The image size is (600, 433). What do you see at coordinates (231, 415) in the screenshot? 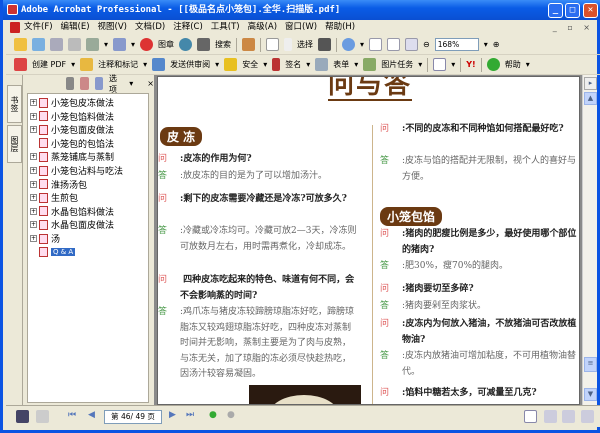
I see `go-forward-button: ●` at bounding box center [231, 415].